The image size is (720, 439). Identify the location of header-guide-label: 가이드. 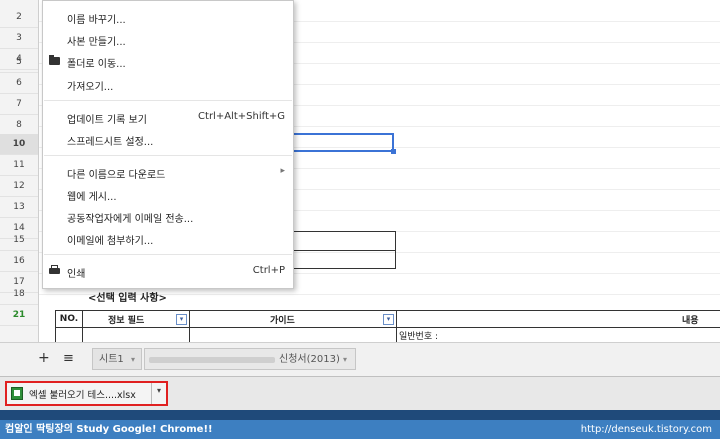
(282, 321).